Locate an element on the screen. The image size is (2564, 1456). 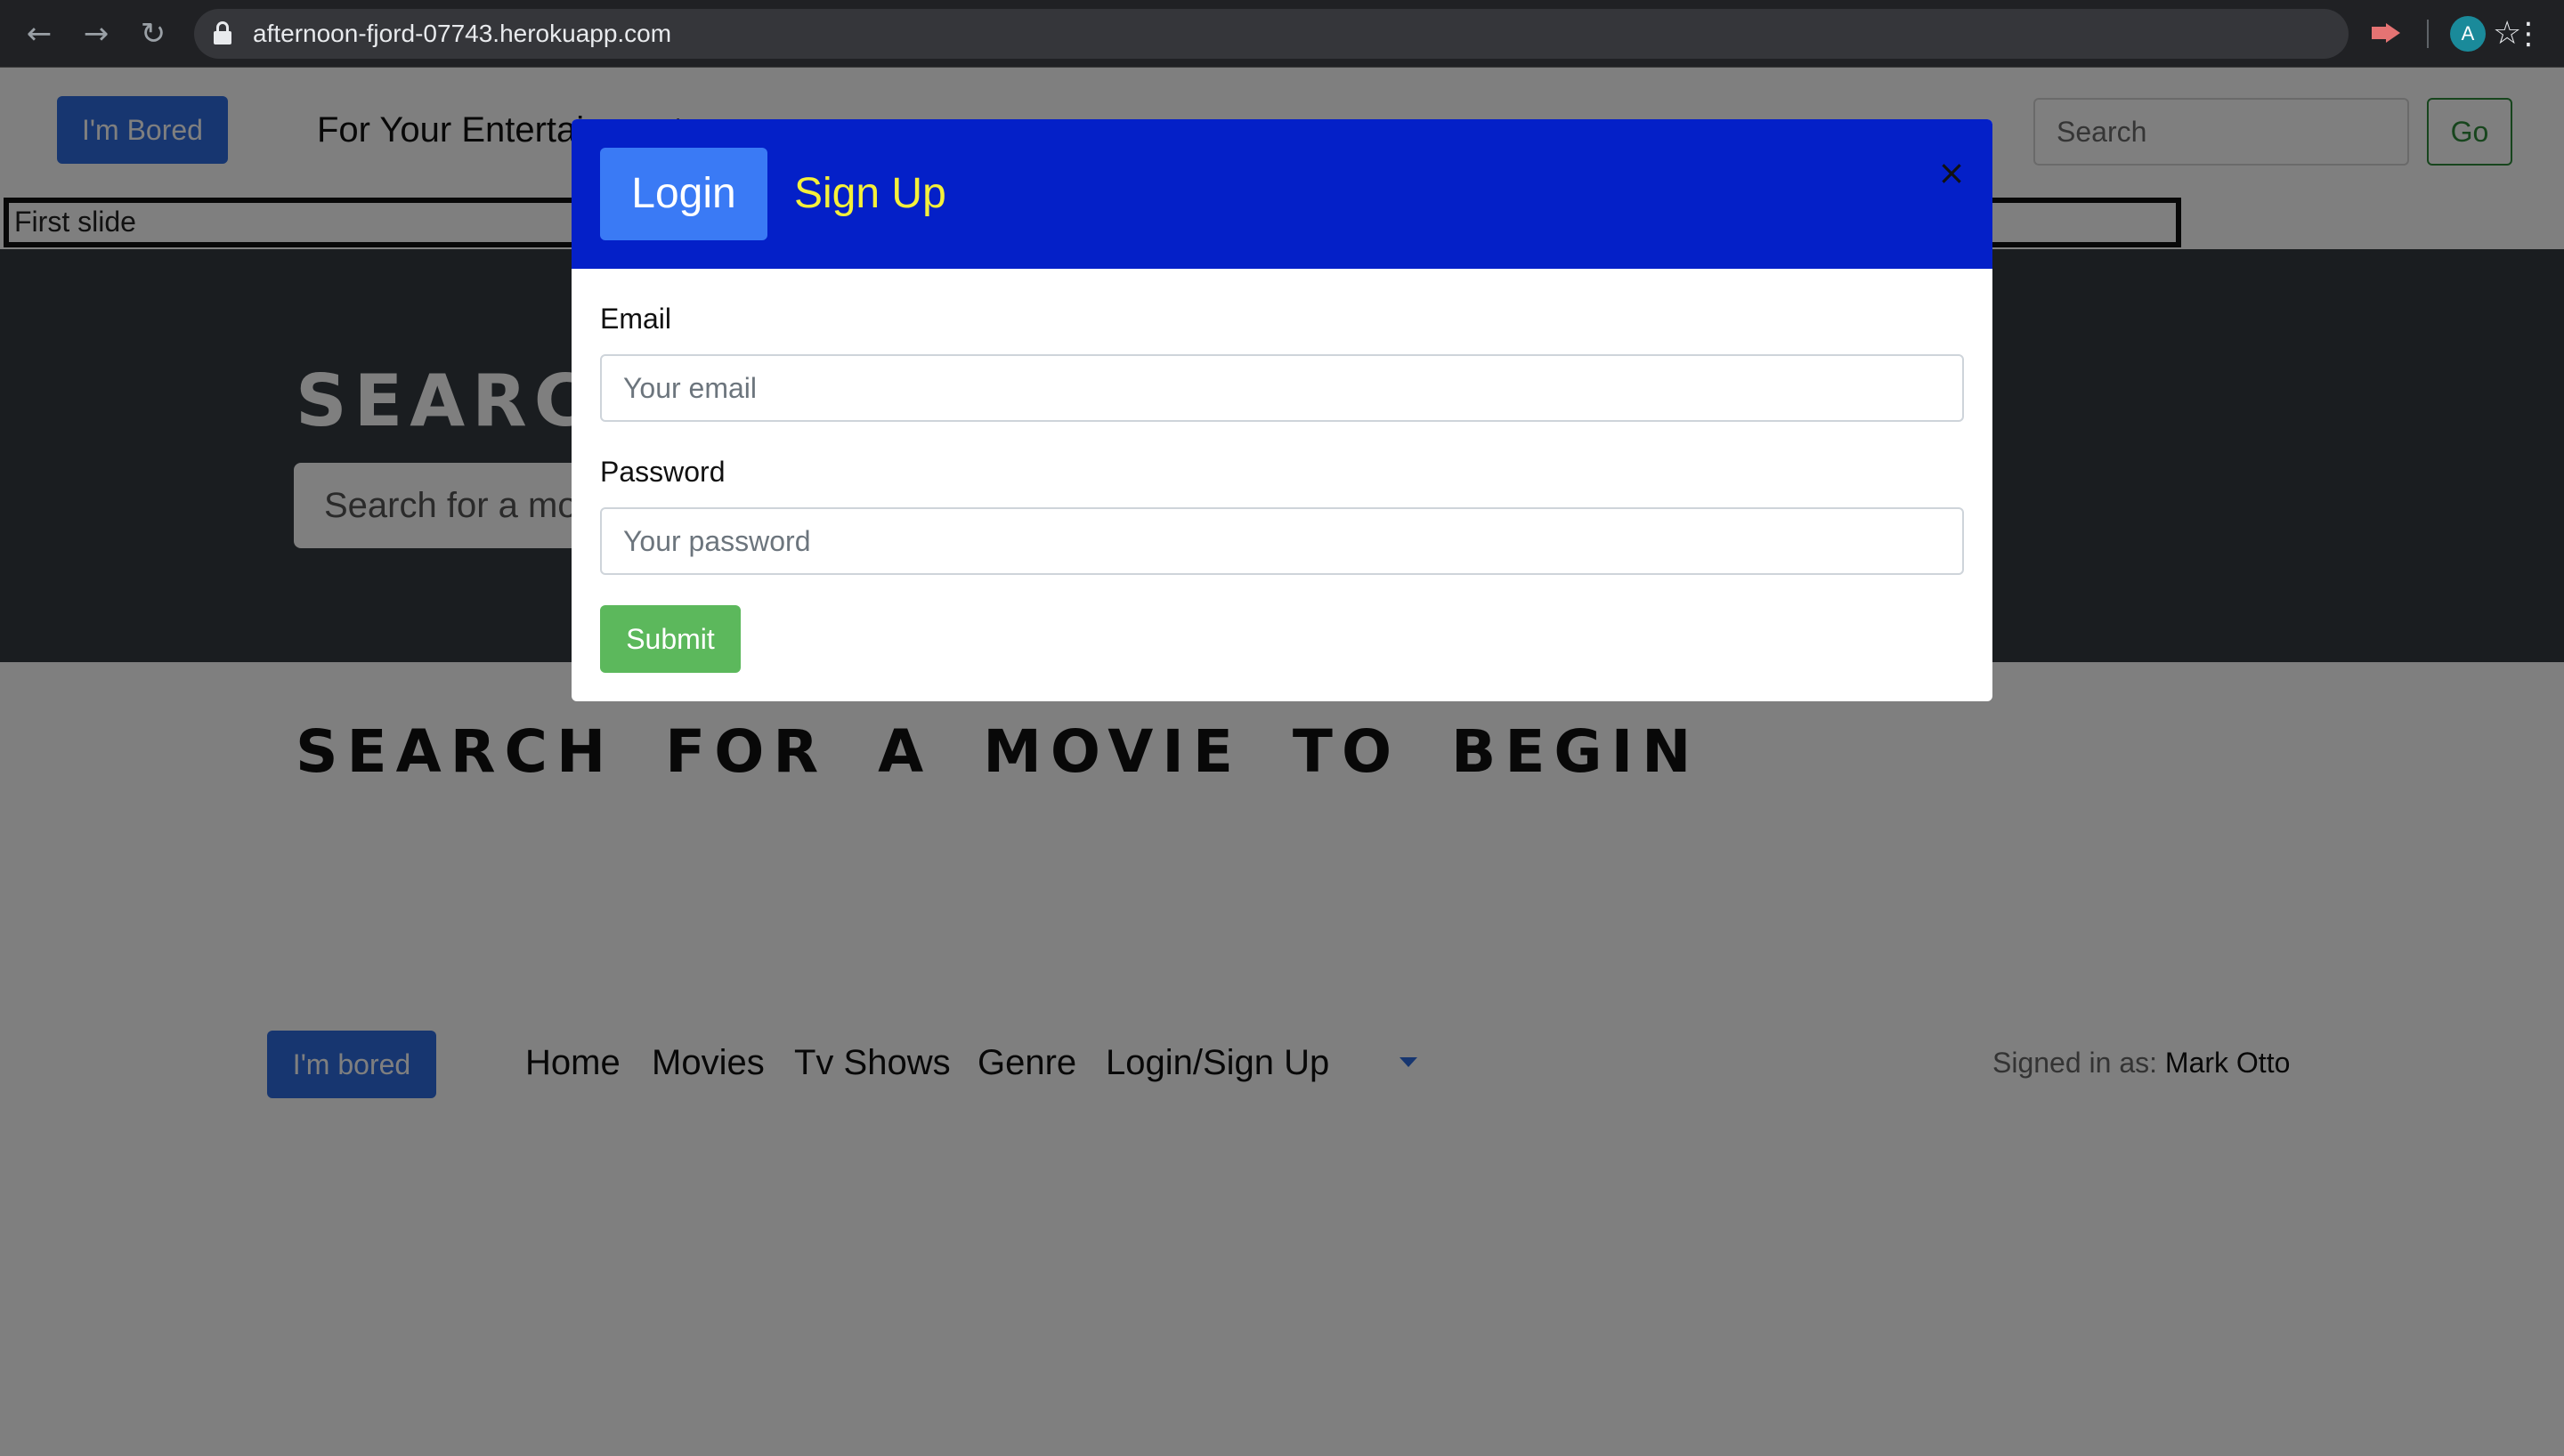
email-label: Email is located at coordinates (636, 319).